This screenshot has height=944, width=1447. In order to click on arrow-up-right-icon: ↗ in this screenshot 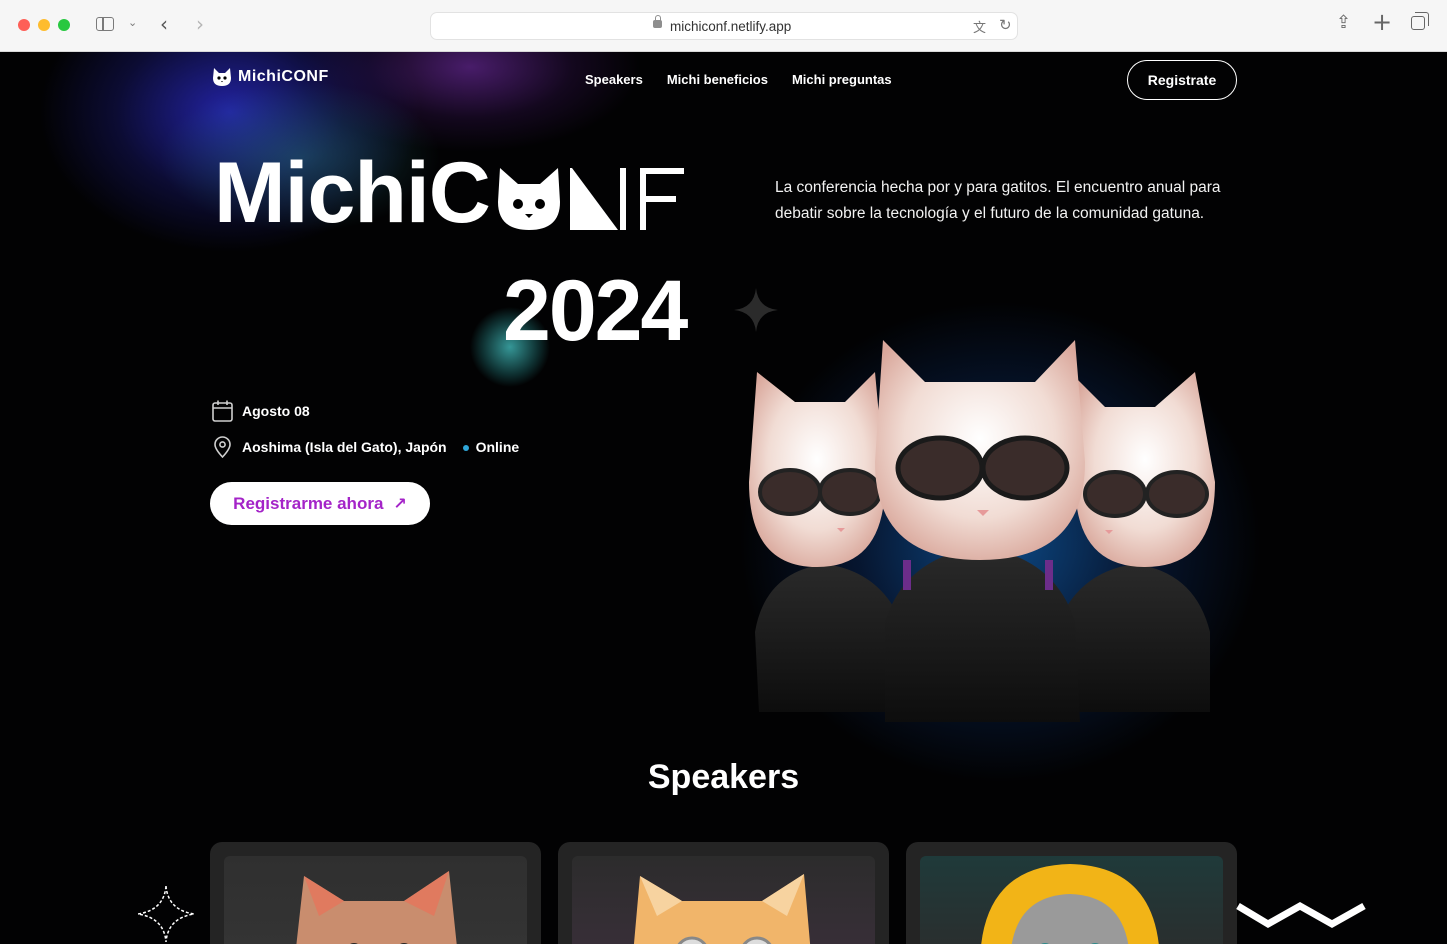, I will do `click(400, 503)`.